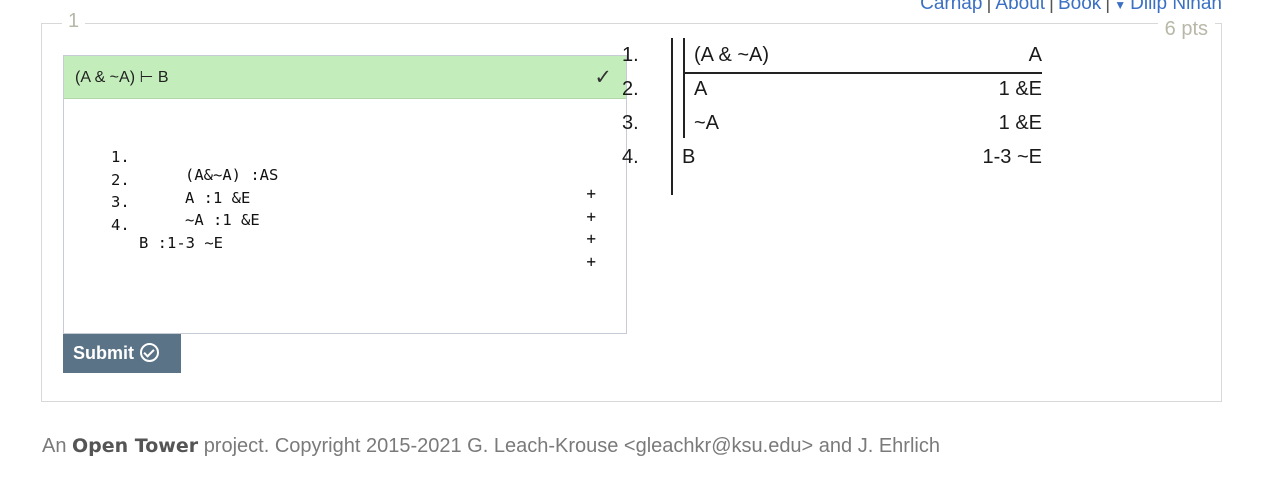 The width and height of the screenshot is (1270, 490). Describe the element at coordinates (630, 123) in the screenshot. I see `proof-line-number: 3.` at that location.